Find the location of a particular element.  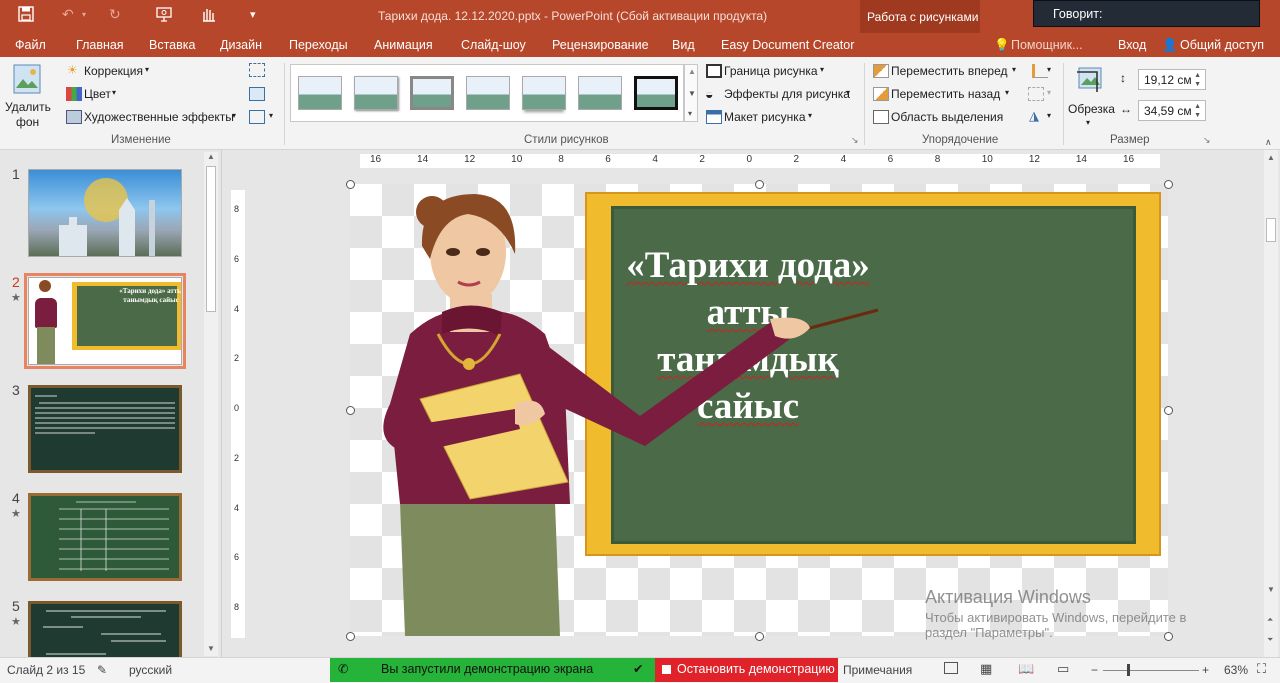

picture-layout-dropdown-icon: ▾ is located at coordinates (810, 115).